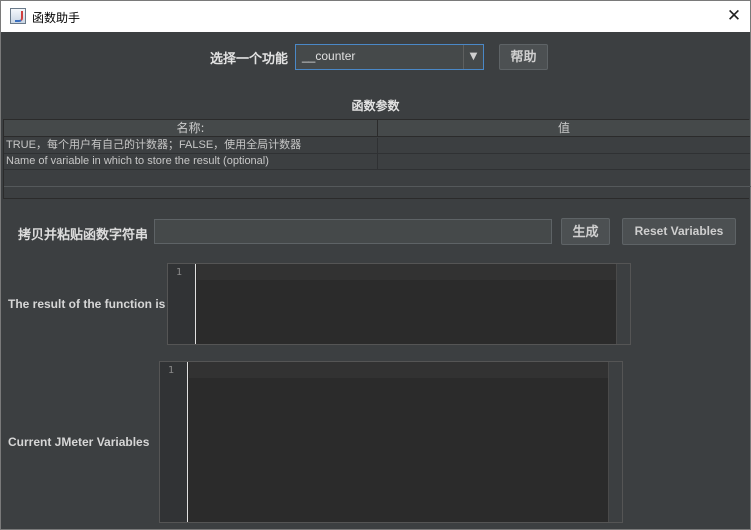  What do you see at coordinates (585, 231) in the screenshot?
I see `generate-button: 生成` at bounding box center [585, 231].